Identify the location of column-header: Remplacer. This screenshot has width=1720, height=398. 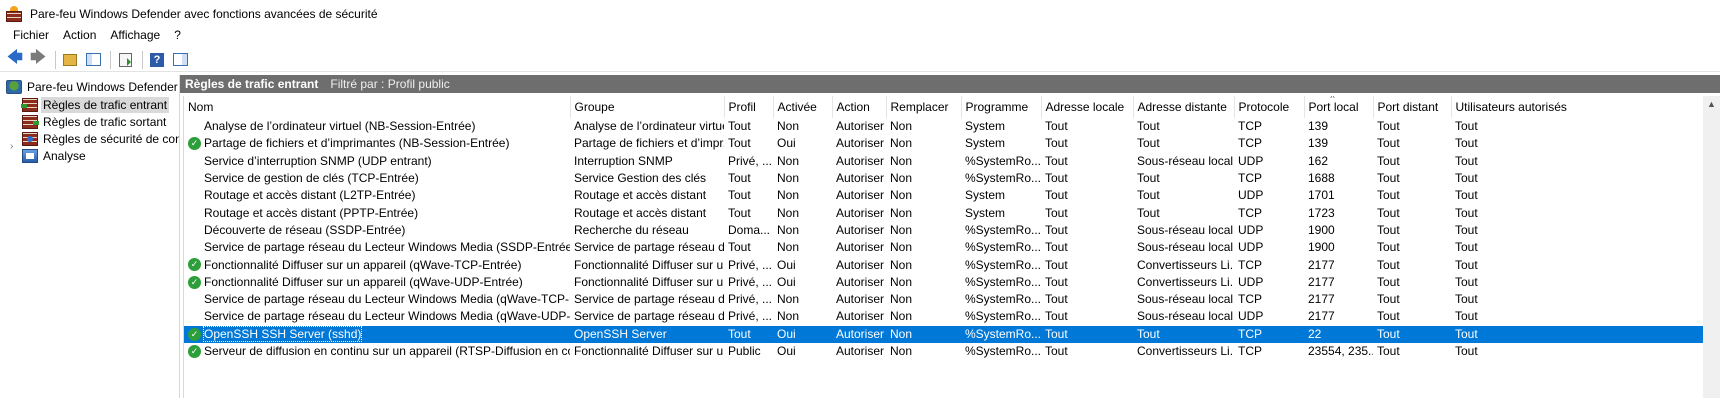
(924, 107).